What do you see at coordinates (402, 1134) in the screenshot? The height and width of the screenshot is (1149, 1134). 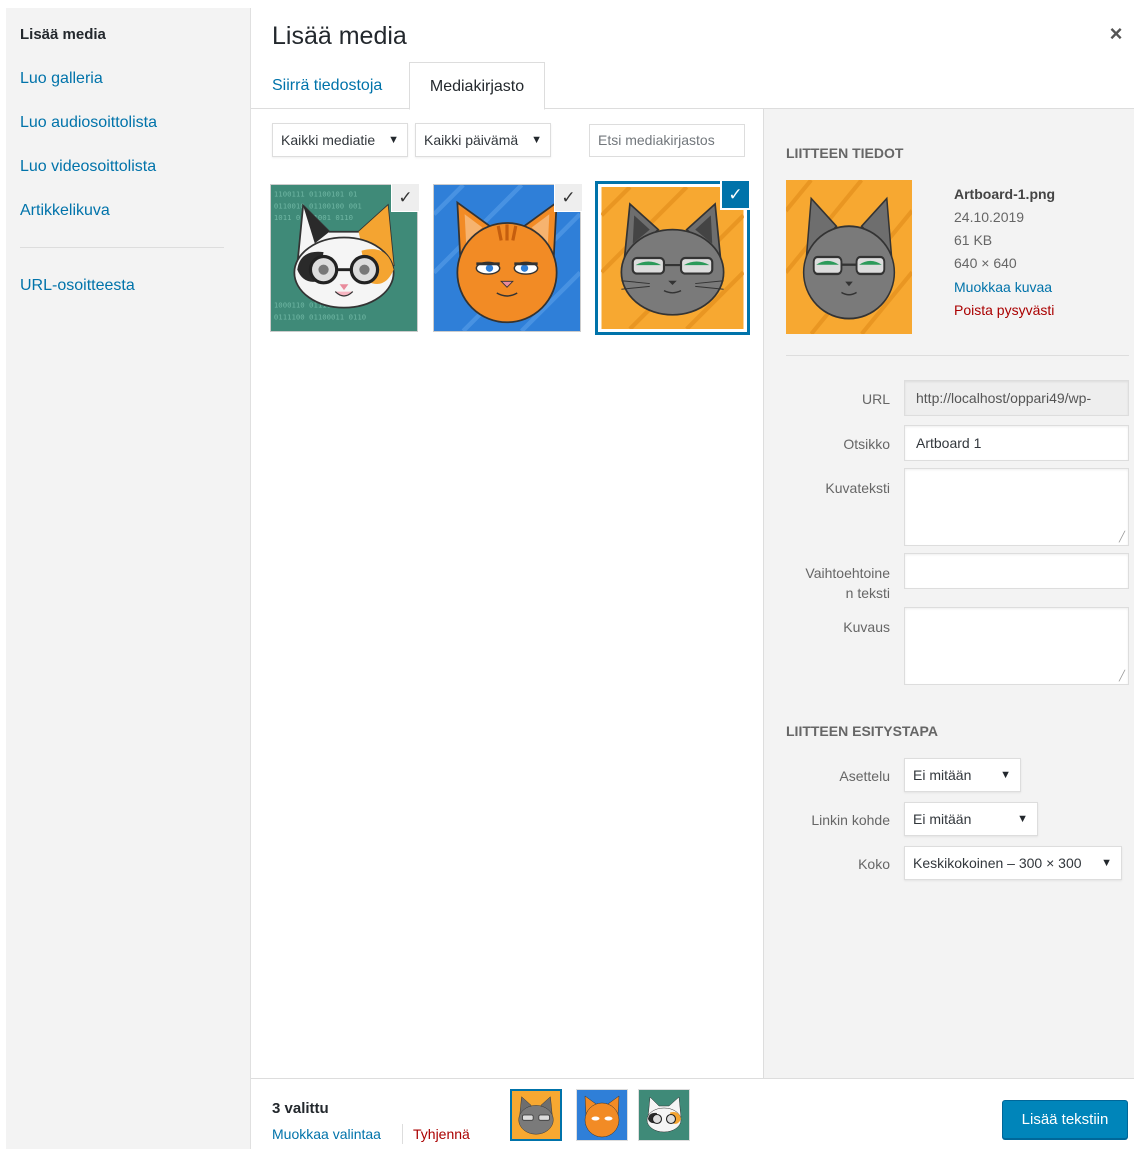 I see `link-separator` at bounding box center [402, 1134].